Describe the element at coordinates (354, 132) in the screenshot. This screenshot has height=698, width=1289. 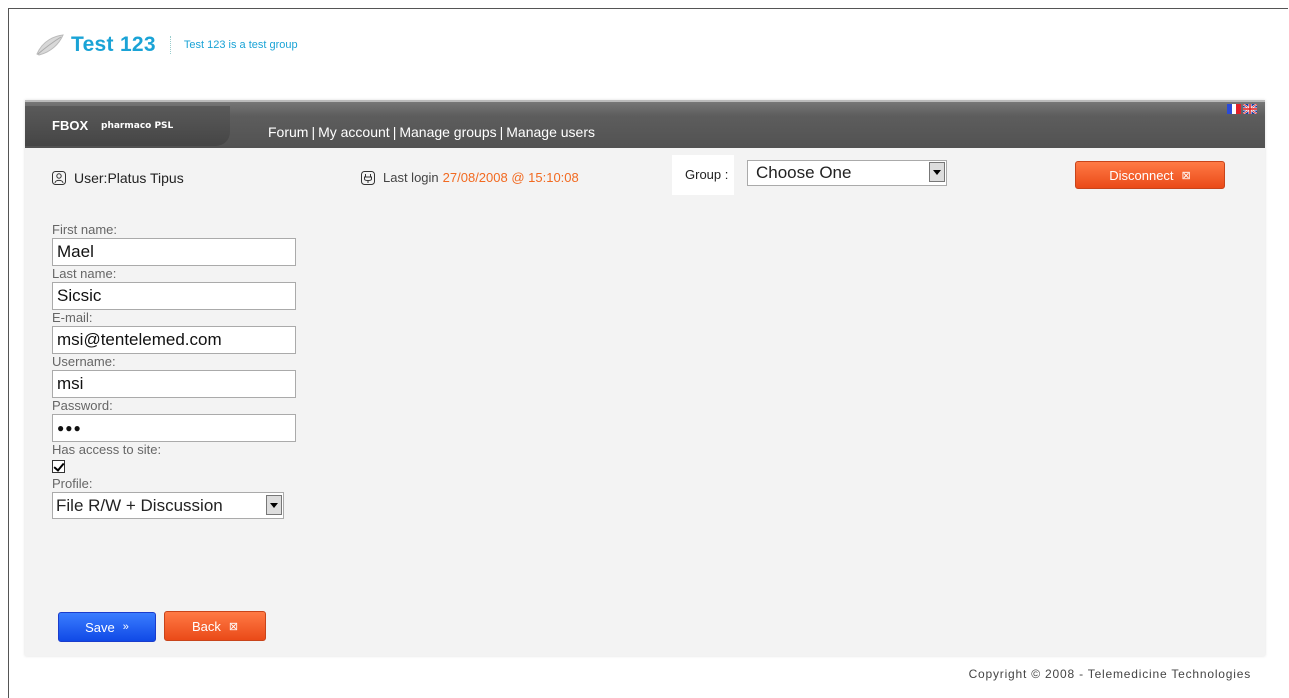
I see `nav-link-my-account: My account` at that location.